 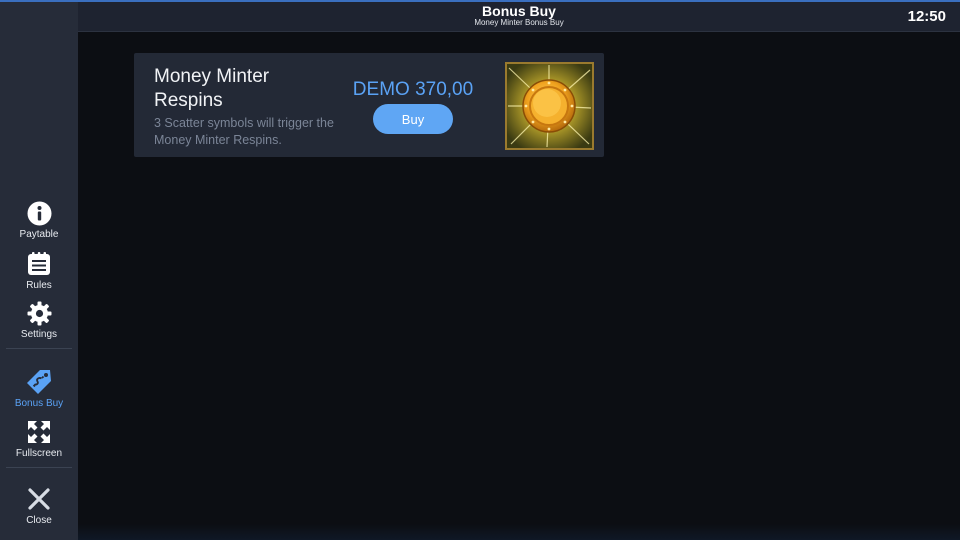 I want to click on top-header: Bonus Buy Money Minter Bonus Buy 12:50, so click(x=519, y=17).